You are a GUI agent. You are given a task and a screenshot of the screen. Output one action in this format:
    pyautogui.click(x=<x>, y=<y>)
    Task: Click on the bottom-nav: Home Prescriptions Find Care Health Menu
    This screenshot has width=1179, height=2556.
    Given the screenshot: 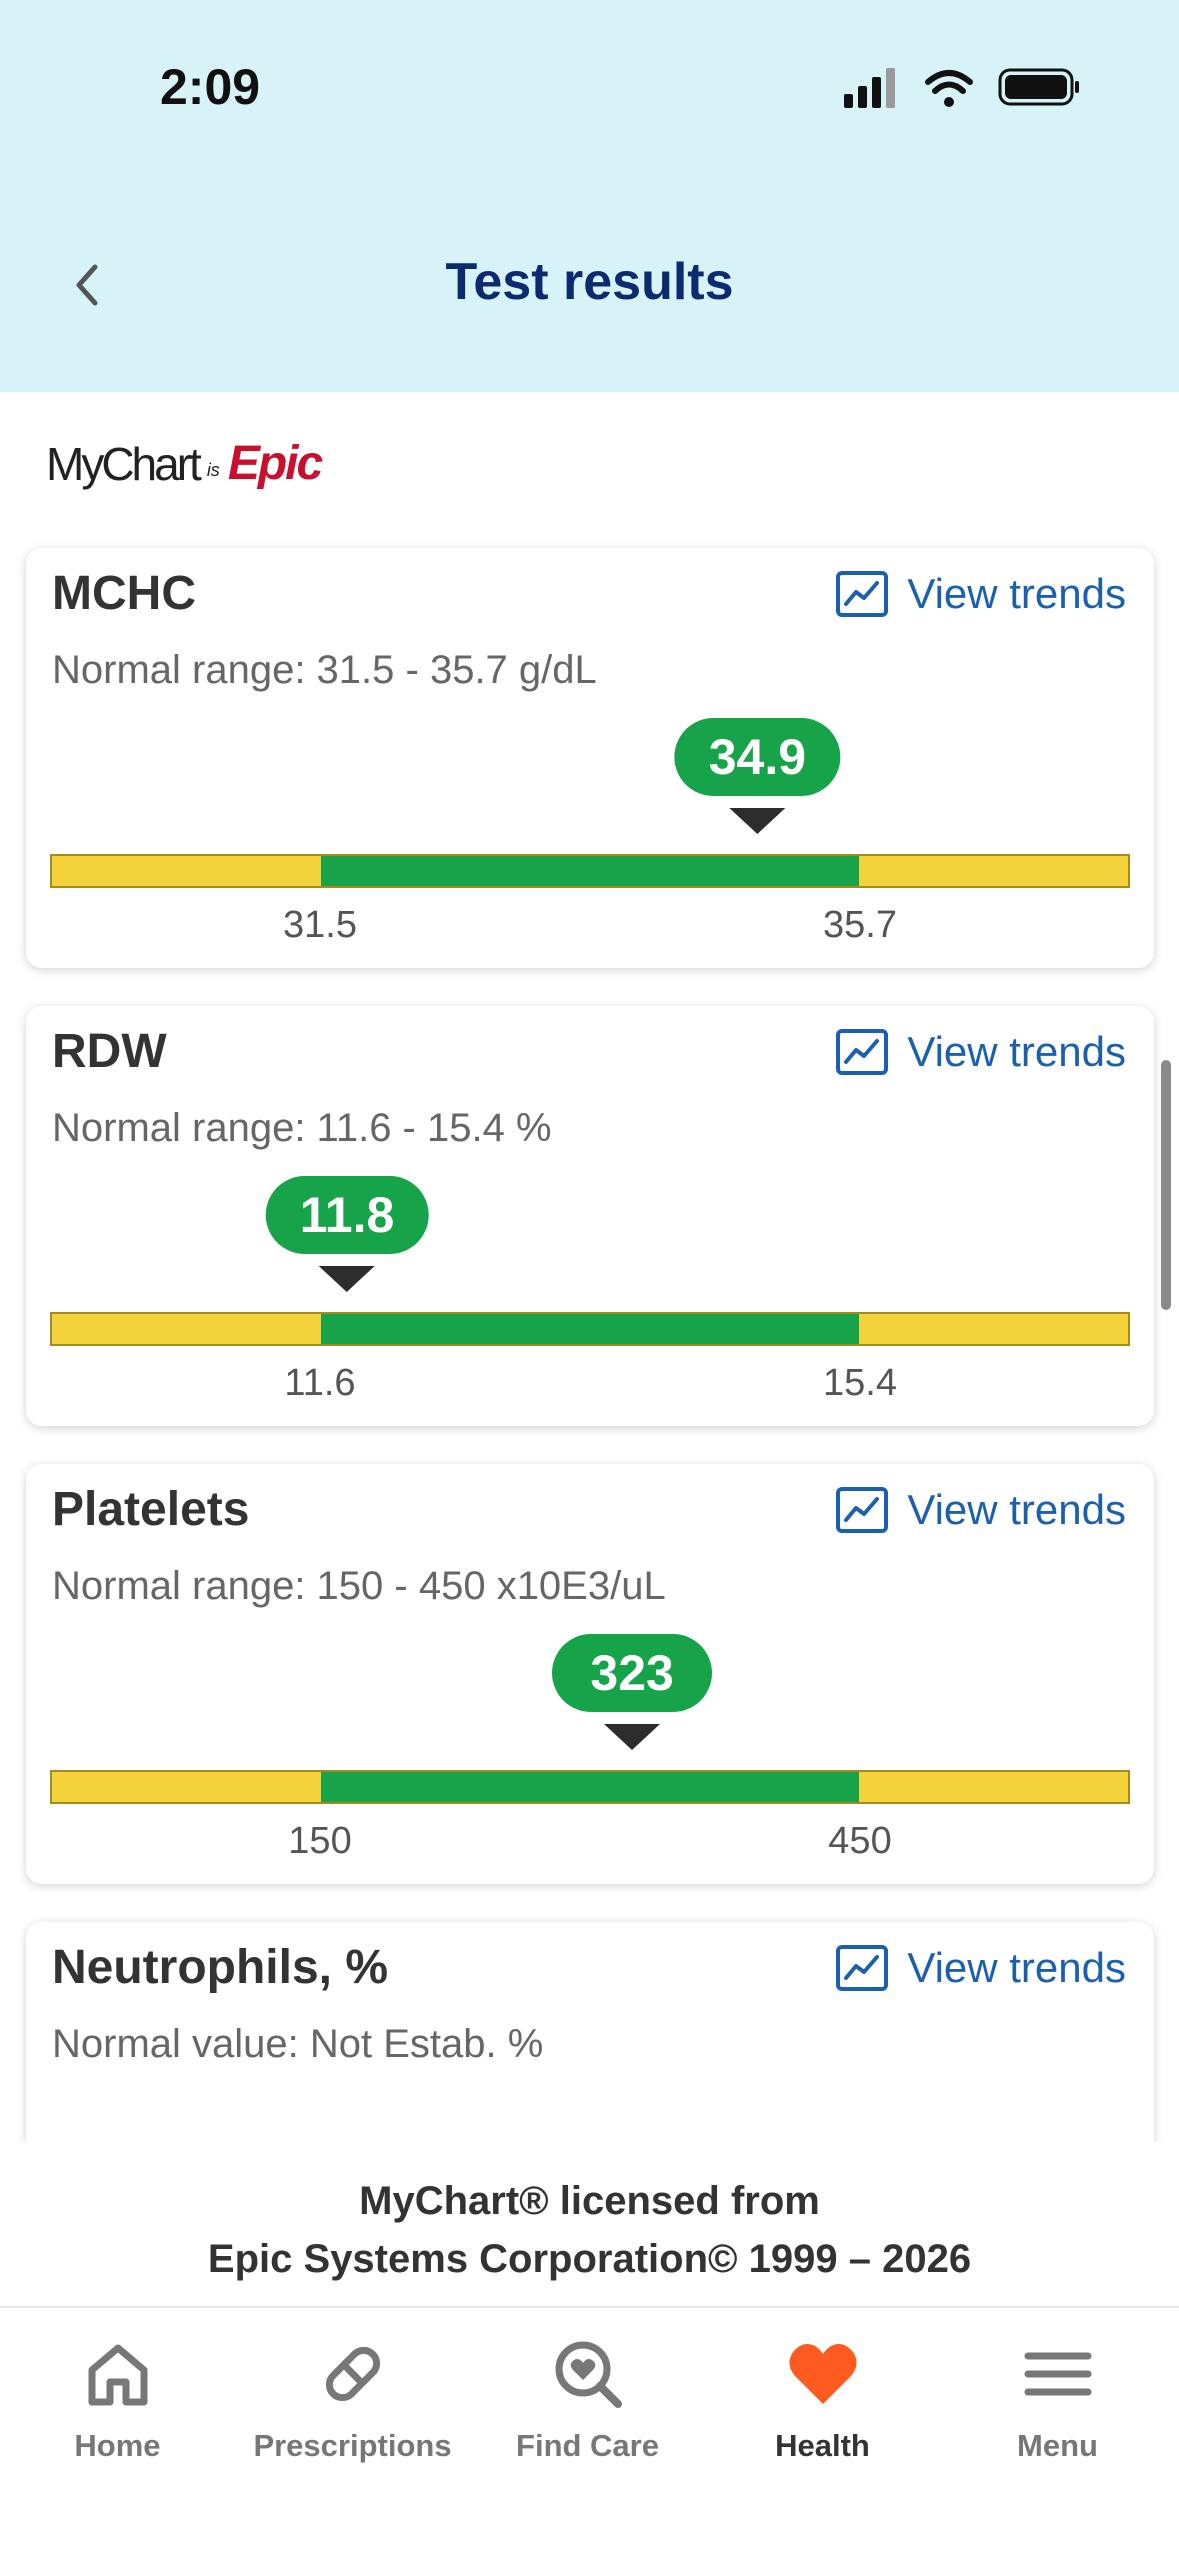 What is the action you would take?
    pyautogui.click(x=589, y=2431)
    